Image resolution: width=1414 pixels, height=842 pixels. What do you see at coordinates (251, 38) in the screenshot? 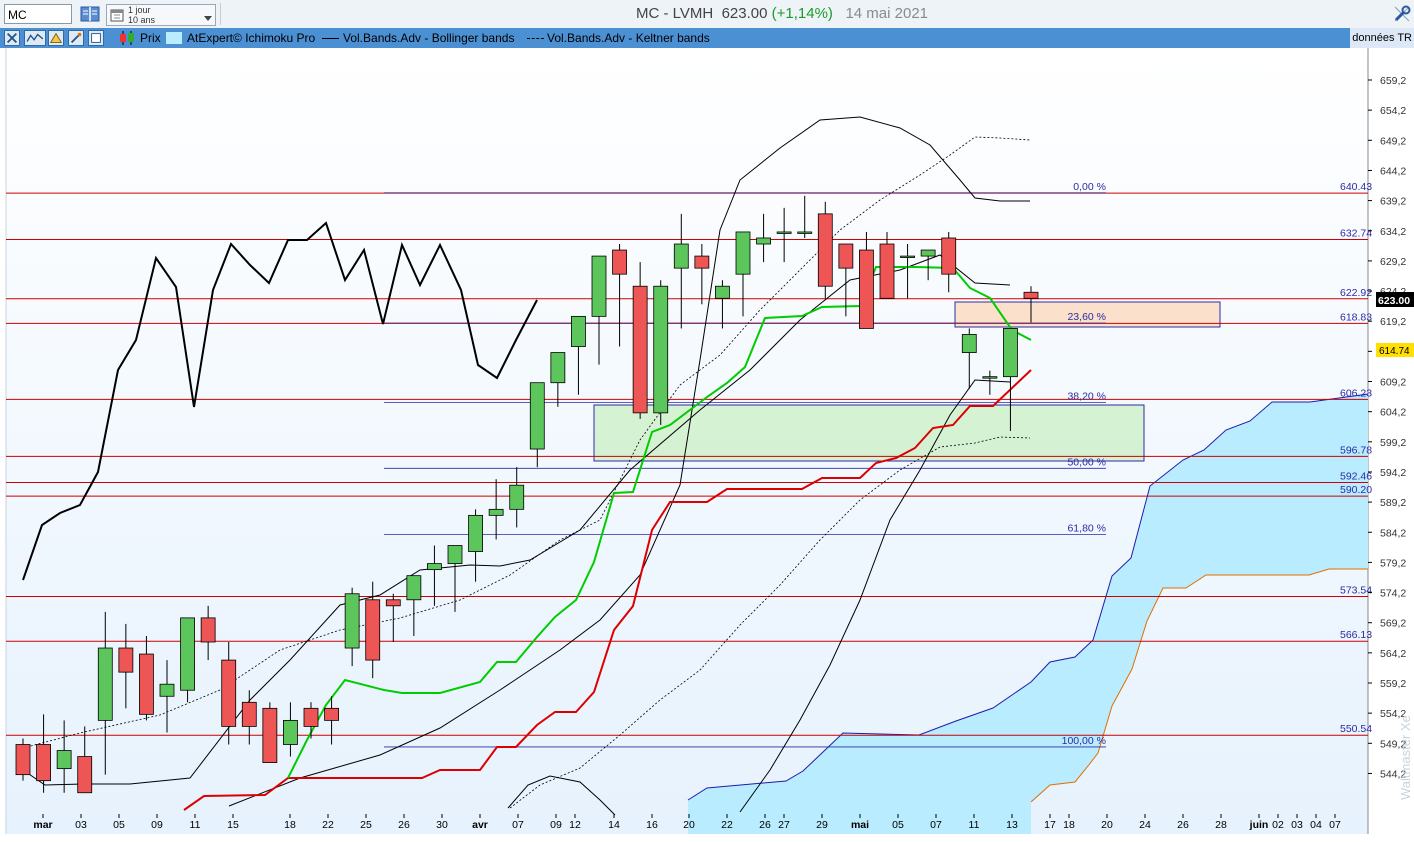
I see `legend-ichimoku: AtExpert© Ichimoku Pro` at bounding box center [251, 38].